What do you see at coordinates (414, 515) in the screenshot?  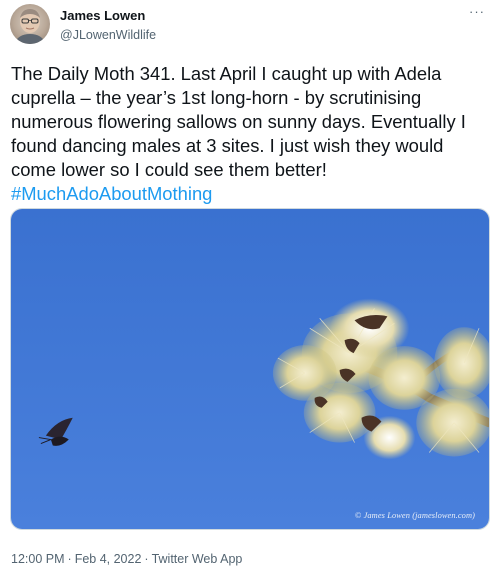 I see `photo-watermark: © James Lowen (jameslowen.com)` at bounding box center [414, 515].